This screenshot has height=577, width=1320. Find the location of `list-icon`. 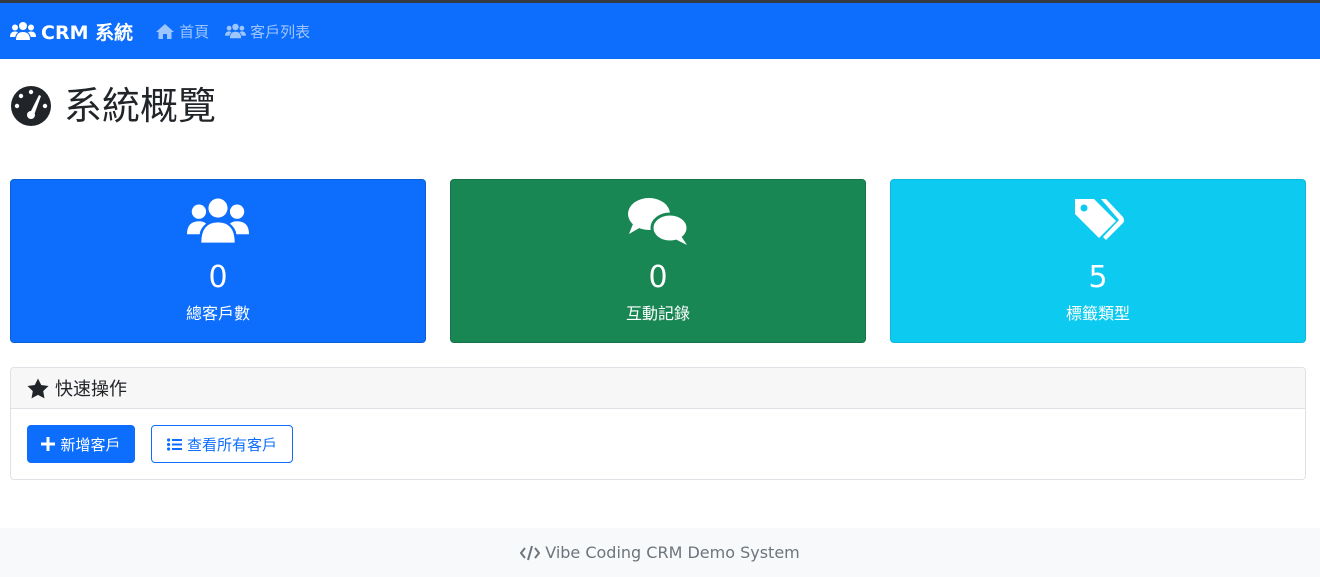

list-icon is located at coordinates (174, 444).